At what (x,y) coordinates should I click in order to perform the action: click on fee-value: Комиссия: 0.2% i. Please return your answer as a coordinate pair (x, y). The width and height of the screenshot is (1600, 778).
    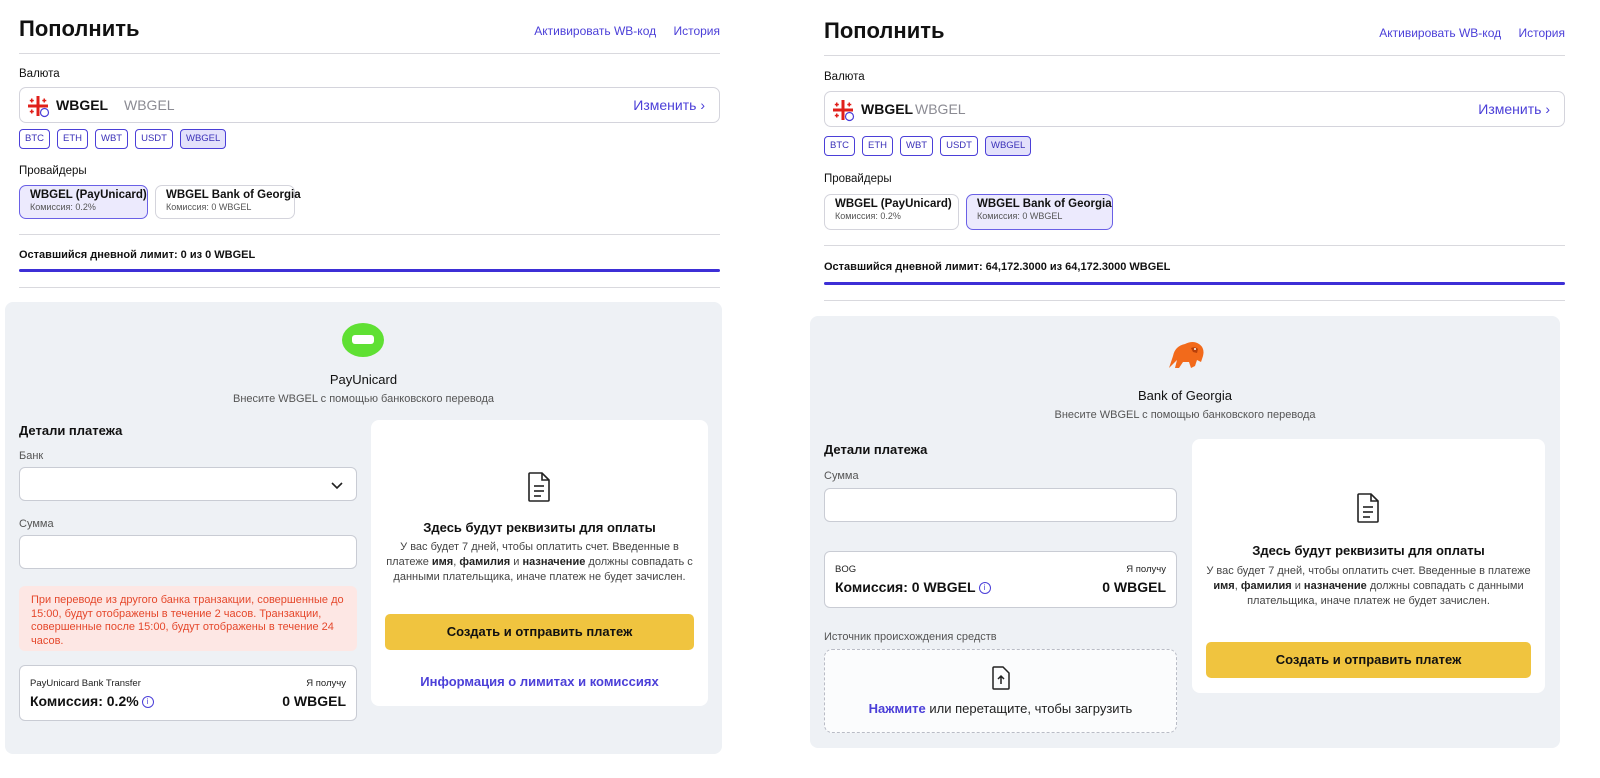
    Looking at the image, I should click on (92, 701).